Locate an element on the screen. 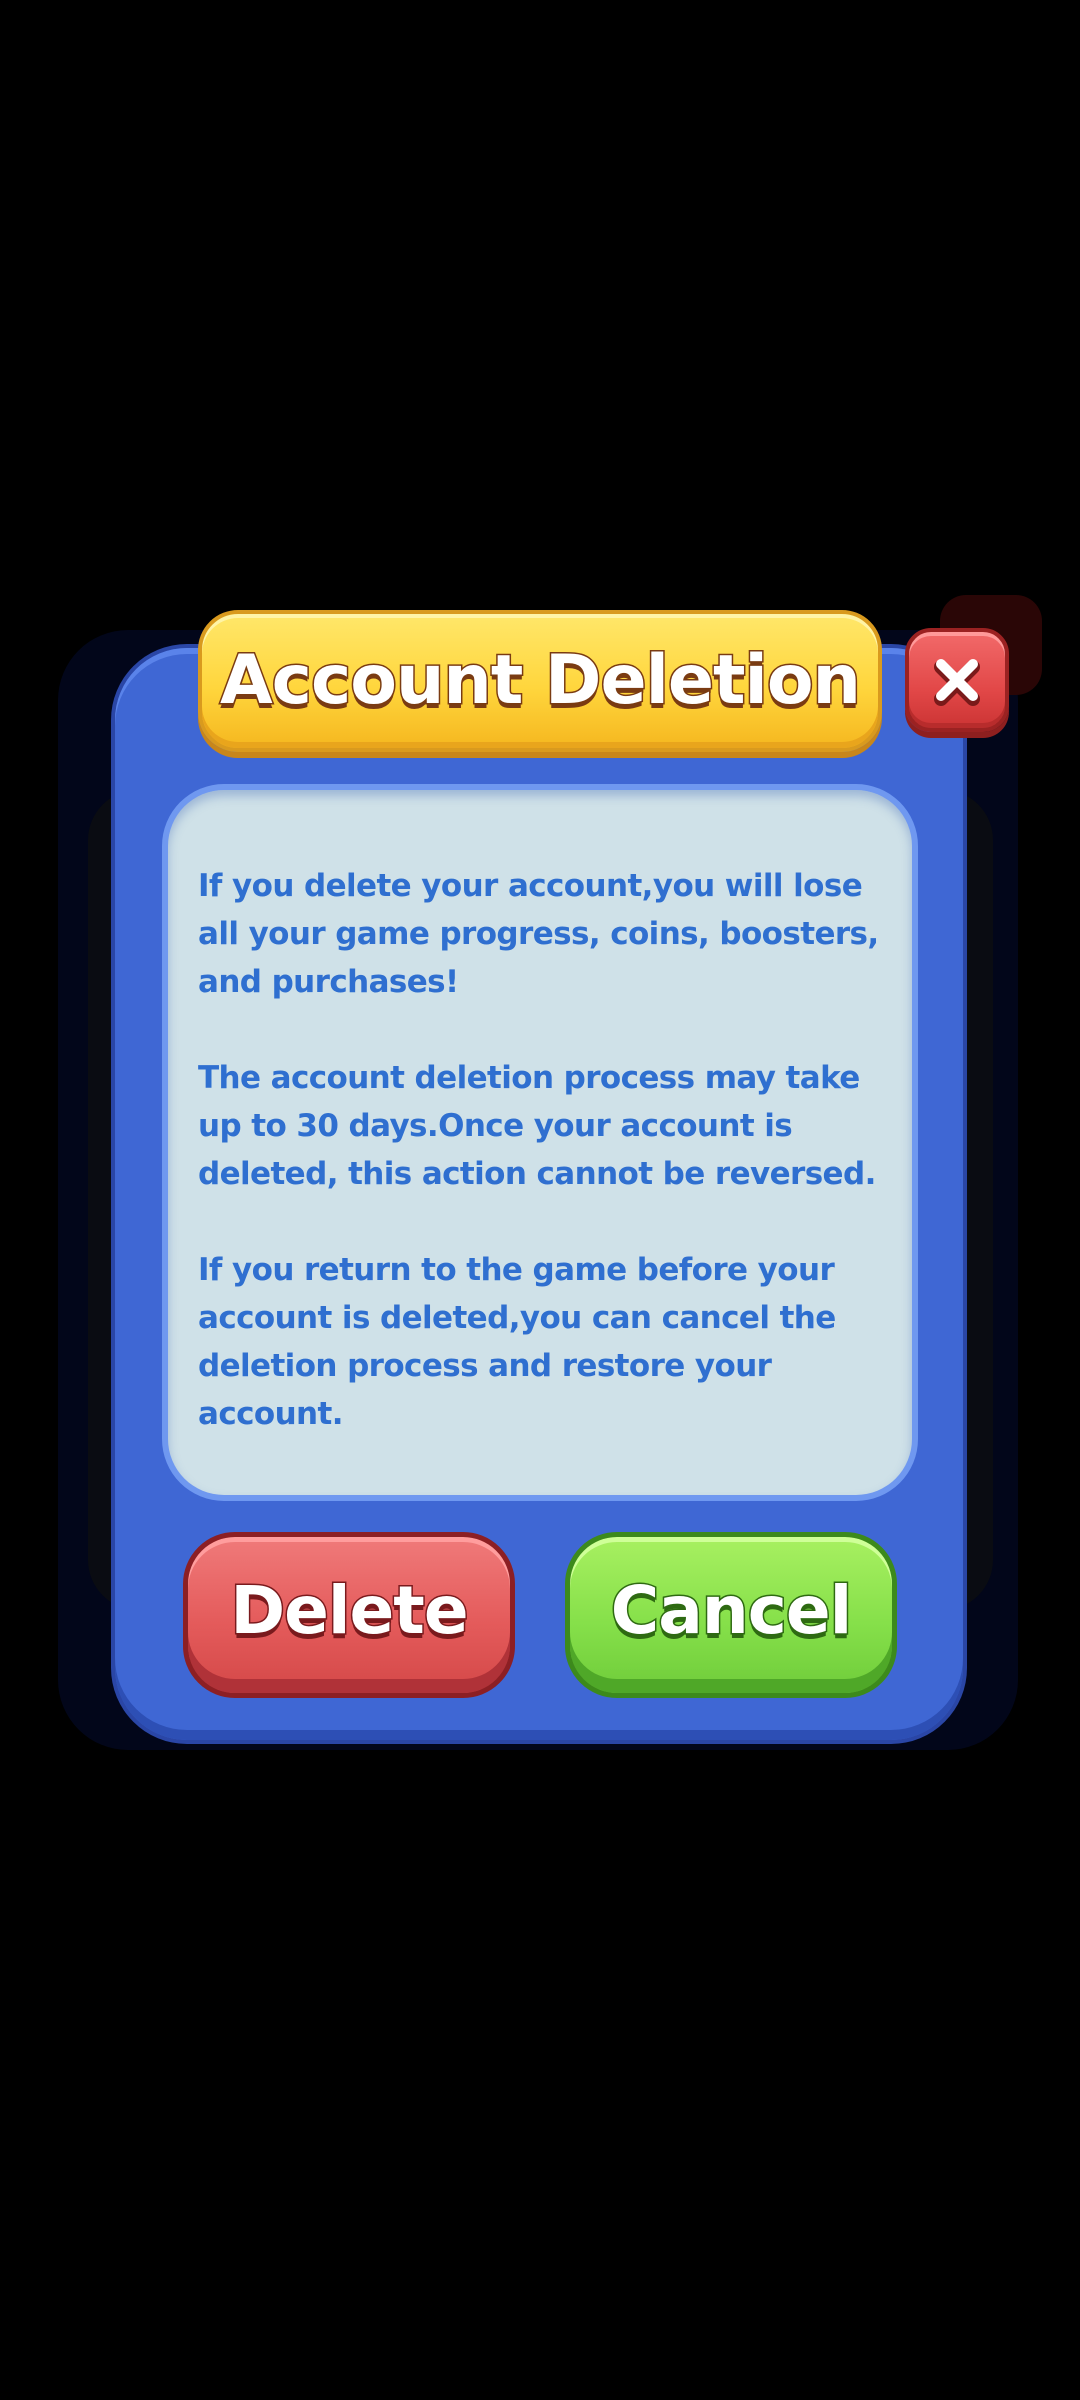 The width and height of the screenshot is (1080, 2400). title-banner: Account Deletion is located at coordinates (540, 681).